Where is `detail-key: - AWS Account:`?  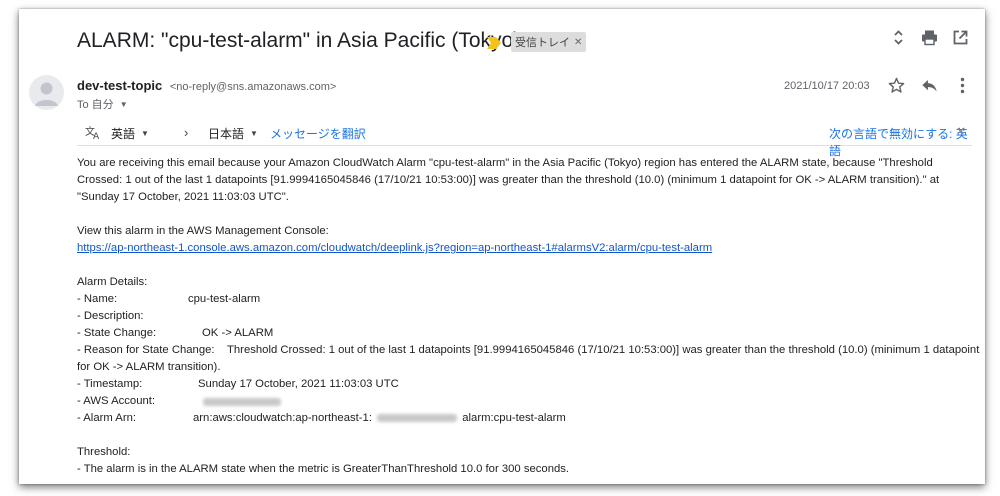 detail-key: - AWS Account: is located at coordinates (116, 401).